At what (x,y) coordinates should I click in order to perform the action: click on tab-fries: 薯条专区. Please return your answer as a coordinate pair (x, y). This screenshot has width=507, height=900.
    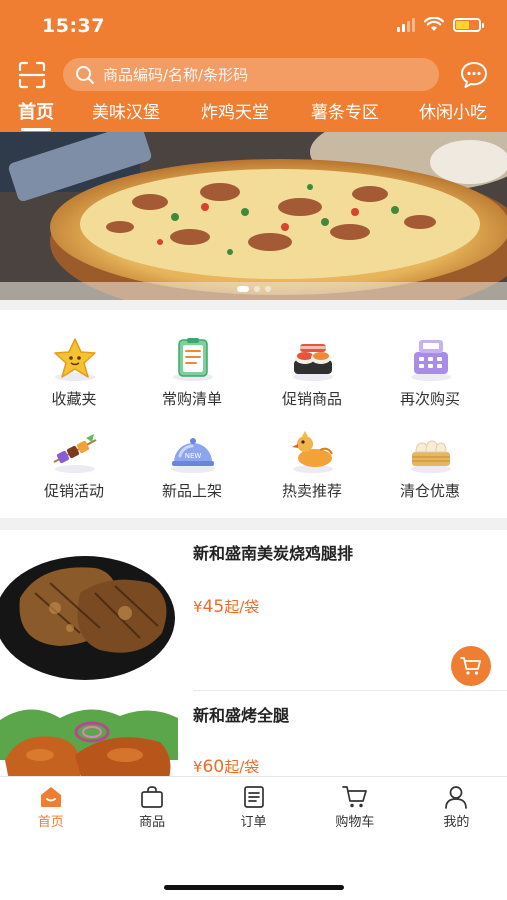
    Looking at the image, I should click on (345, 116).